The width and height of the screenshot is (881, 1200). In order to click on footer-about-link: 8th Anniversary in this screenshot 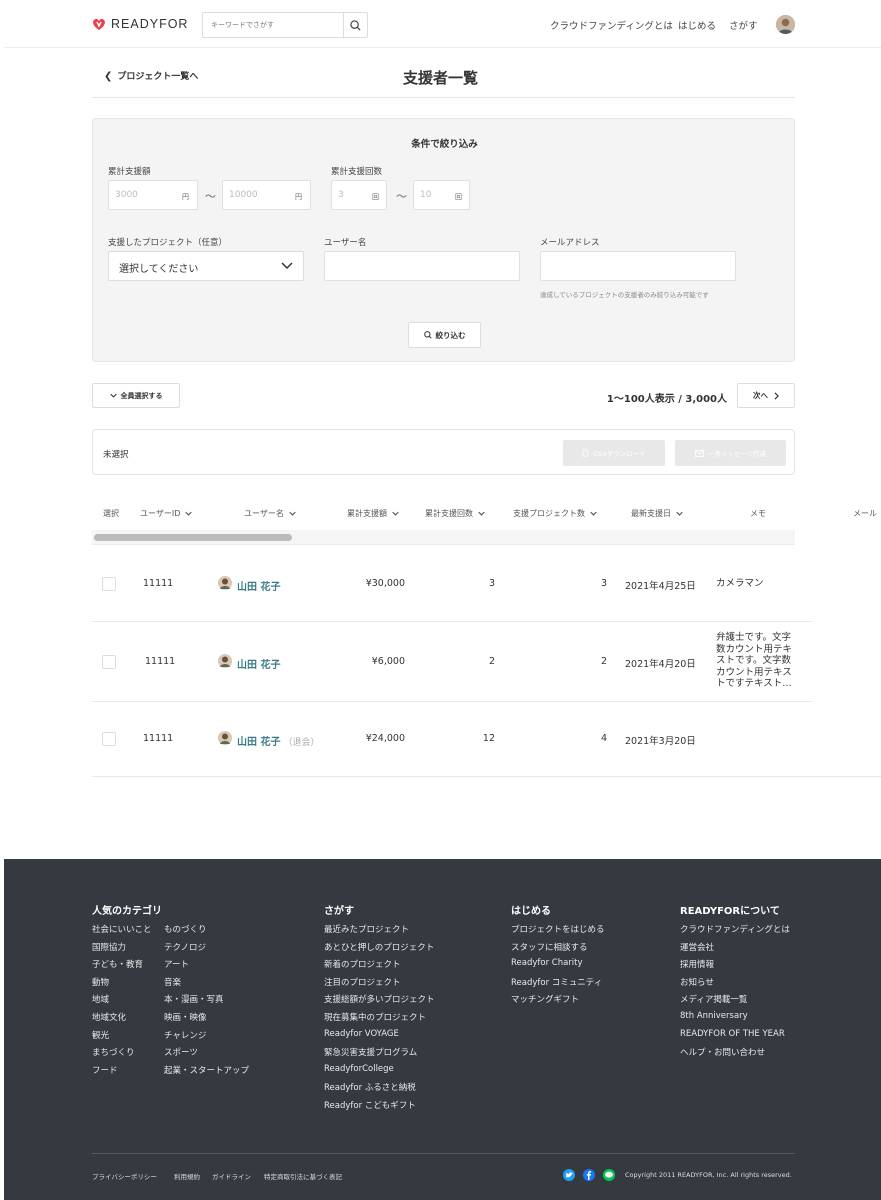, I will do `click(714, 1016)`.